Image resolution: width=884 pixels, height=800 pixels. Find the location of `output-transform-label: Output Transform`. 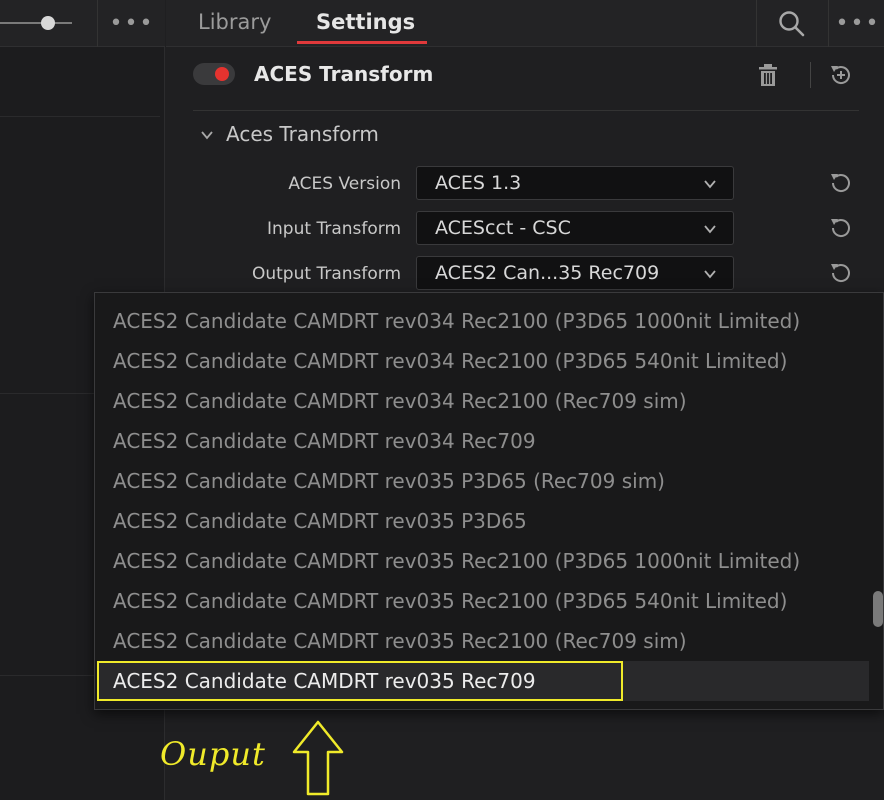

output-transform-label: Output Transform is located at coordinates (326, 274).